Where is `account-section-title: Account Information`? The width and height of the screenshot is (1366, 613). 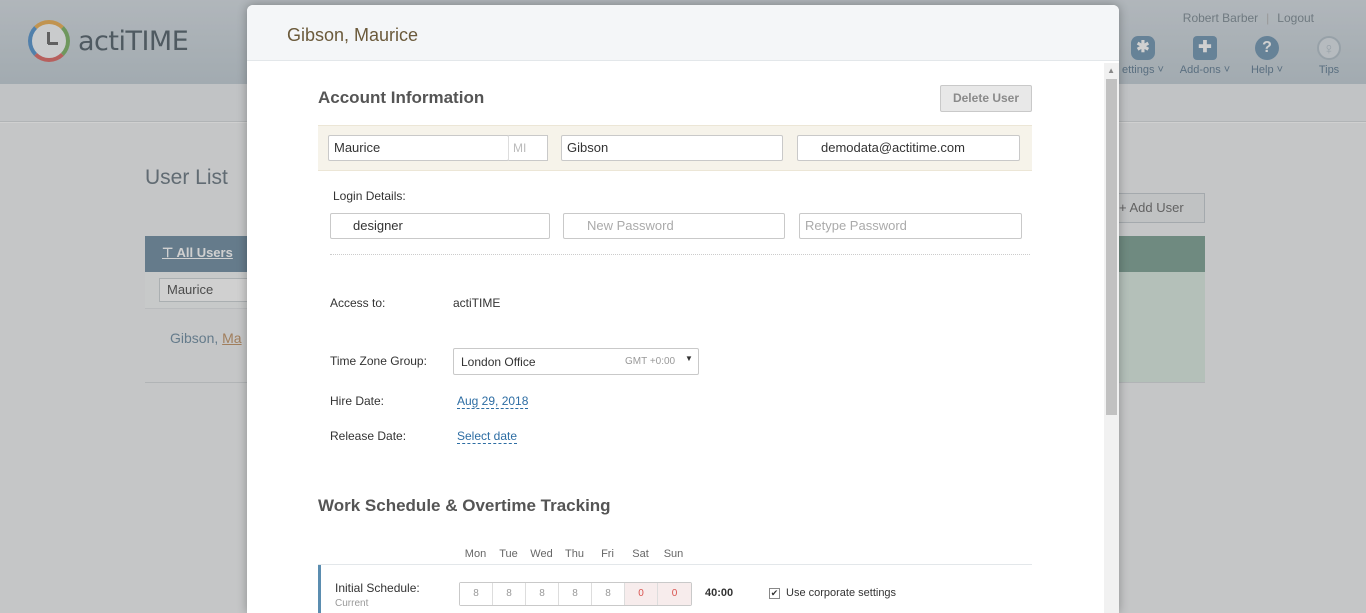 account-section-title: Account Information is located at coordinates (401, 97).